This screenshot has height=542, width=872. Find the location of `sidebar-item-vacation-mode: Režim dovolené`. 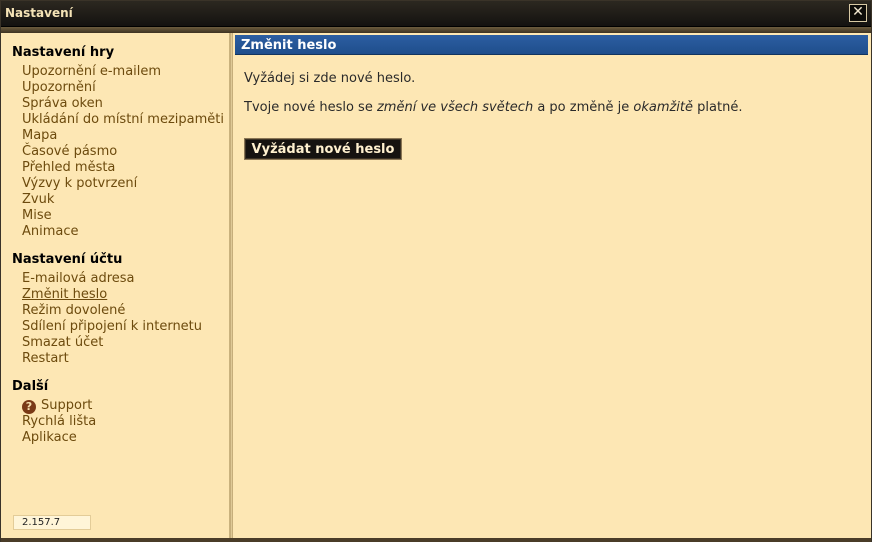

sidebar-item-vacation-mode: Režim dovolené is located at coordinates (73, 310).